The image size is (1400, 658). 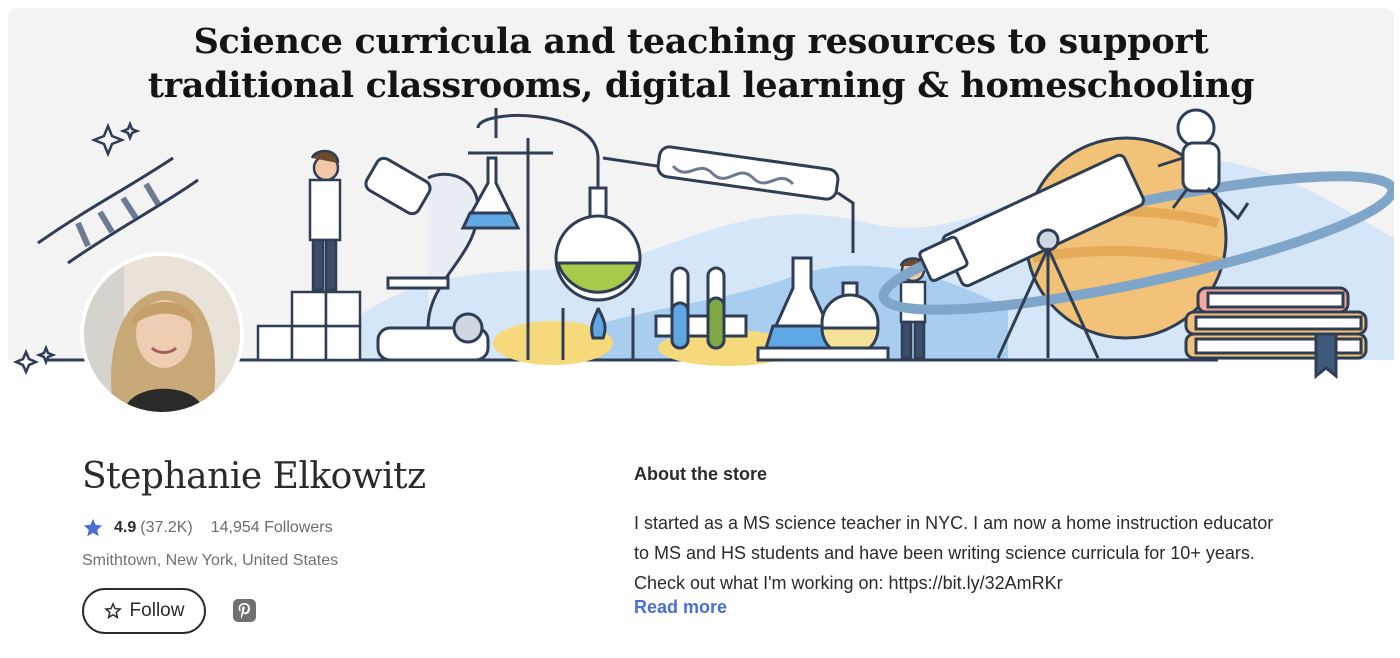 I want to click on follow-button: Follow, so click(x=144, y=611).